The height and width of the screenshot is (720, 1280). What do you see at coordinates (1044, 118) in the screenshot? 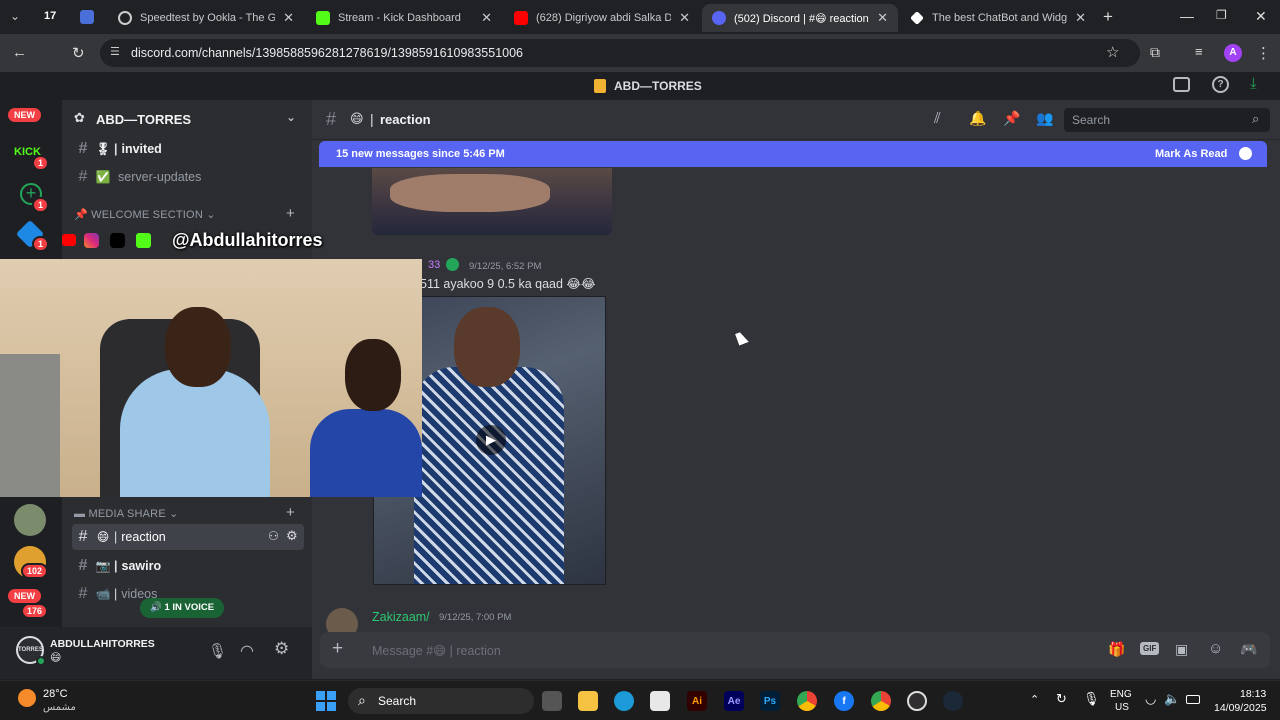
I see `member-list-icon: 👥` at bounding box center [1044, 118].